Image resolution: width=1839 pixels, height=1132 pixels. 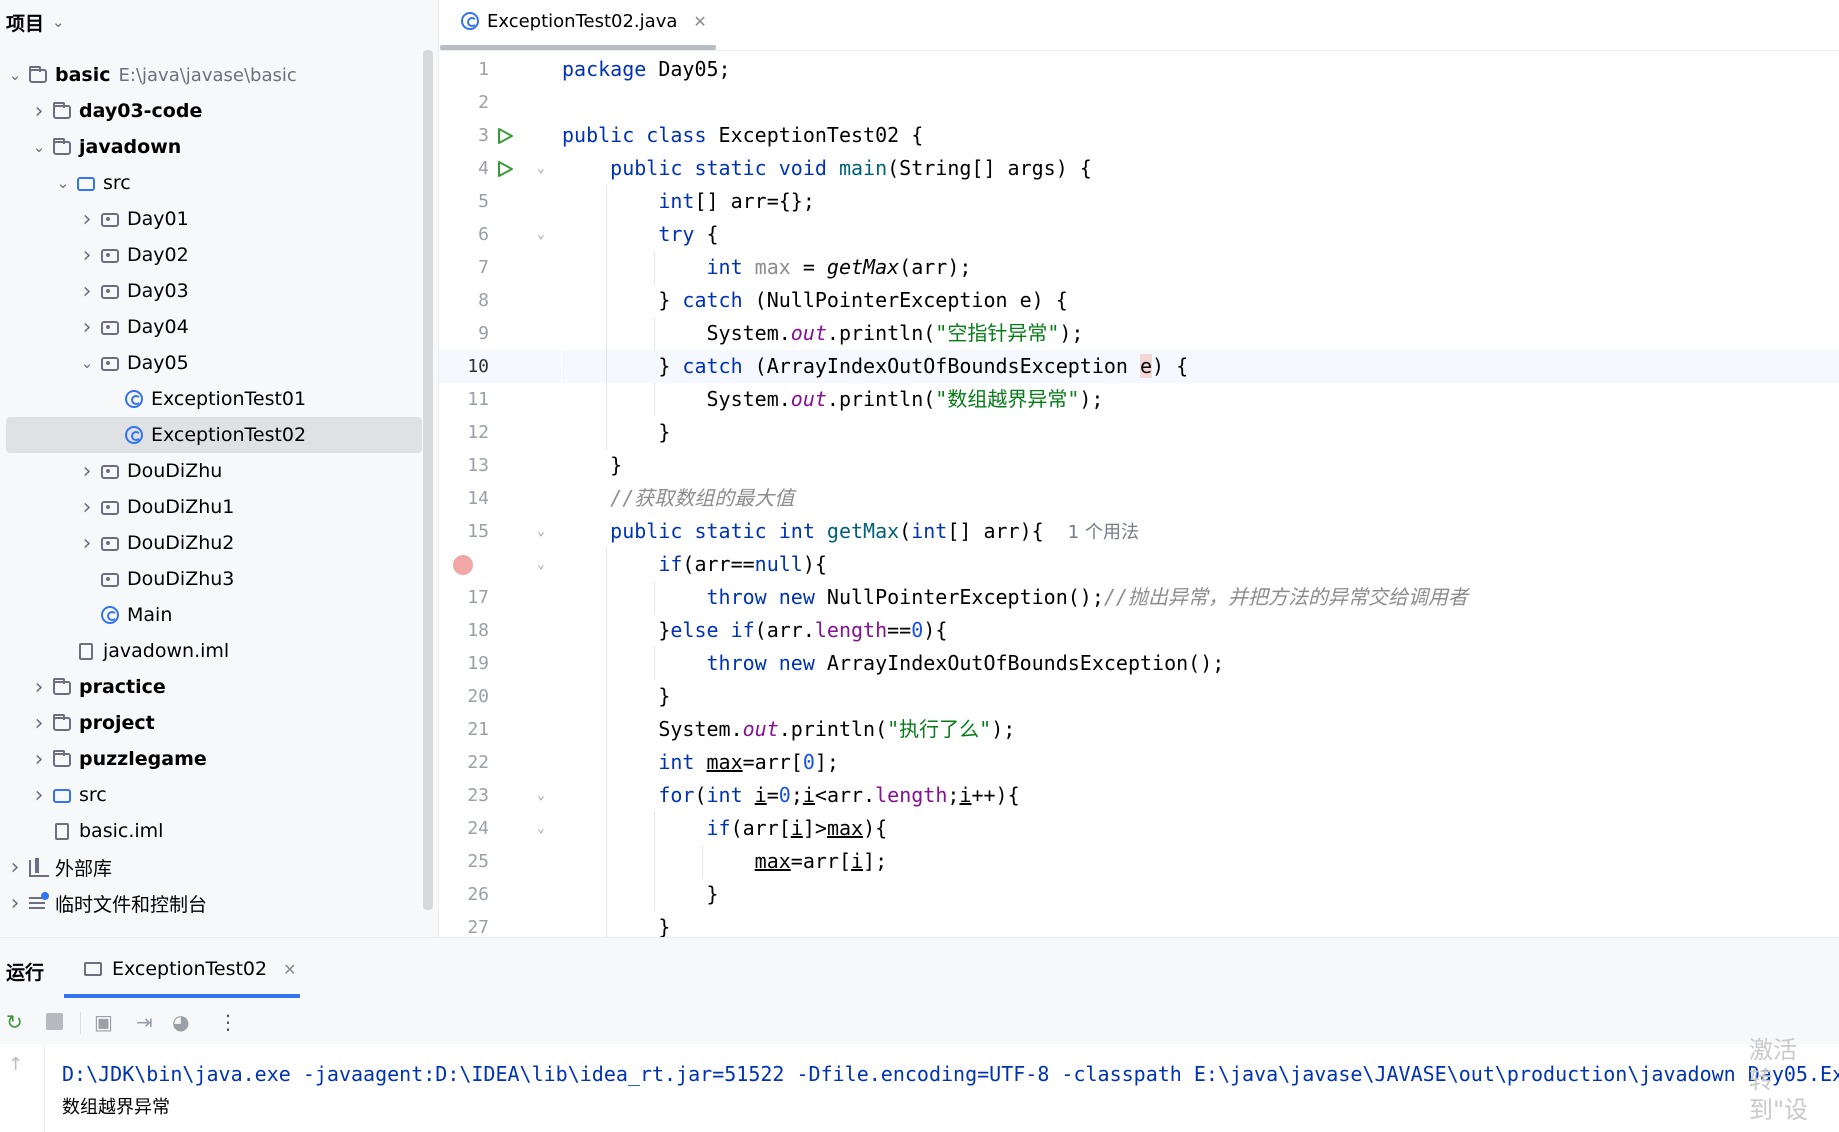 What do you see at coordinates (215, 111) in the screenshot?
I see `tree-item: › day03-code` at bounding box center [215, 111].